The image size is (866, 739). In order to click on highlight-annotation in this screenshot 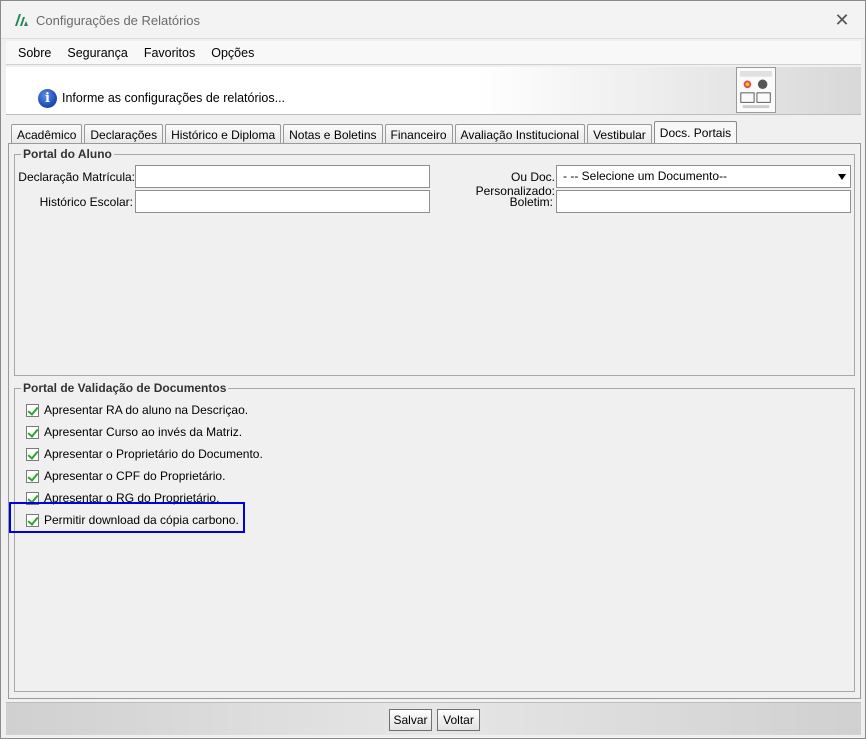, I will do `click(127, 517)`.